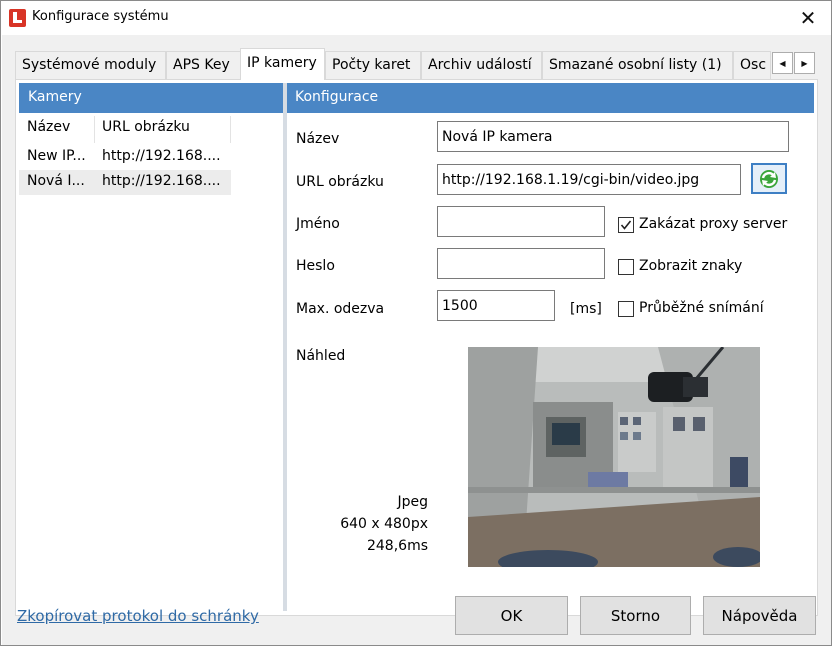 The height and width of the screenshot is (646, 832). I want to click on preview-label: Náhled, so click(321, 356).